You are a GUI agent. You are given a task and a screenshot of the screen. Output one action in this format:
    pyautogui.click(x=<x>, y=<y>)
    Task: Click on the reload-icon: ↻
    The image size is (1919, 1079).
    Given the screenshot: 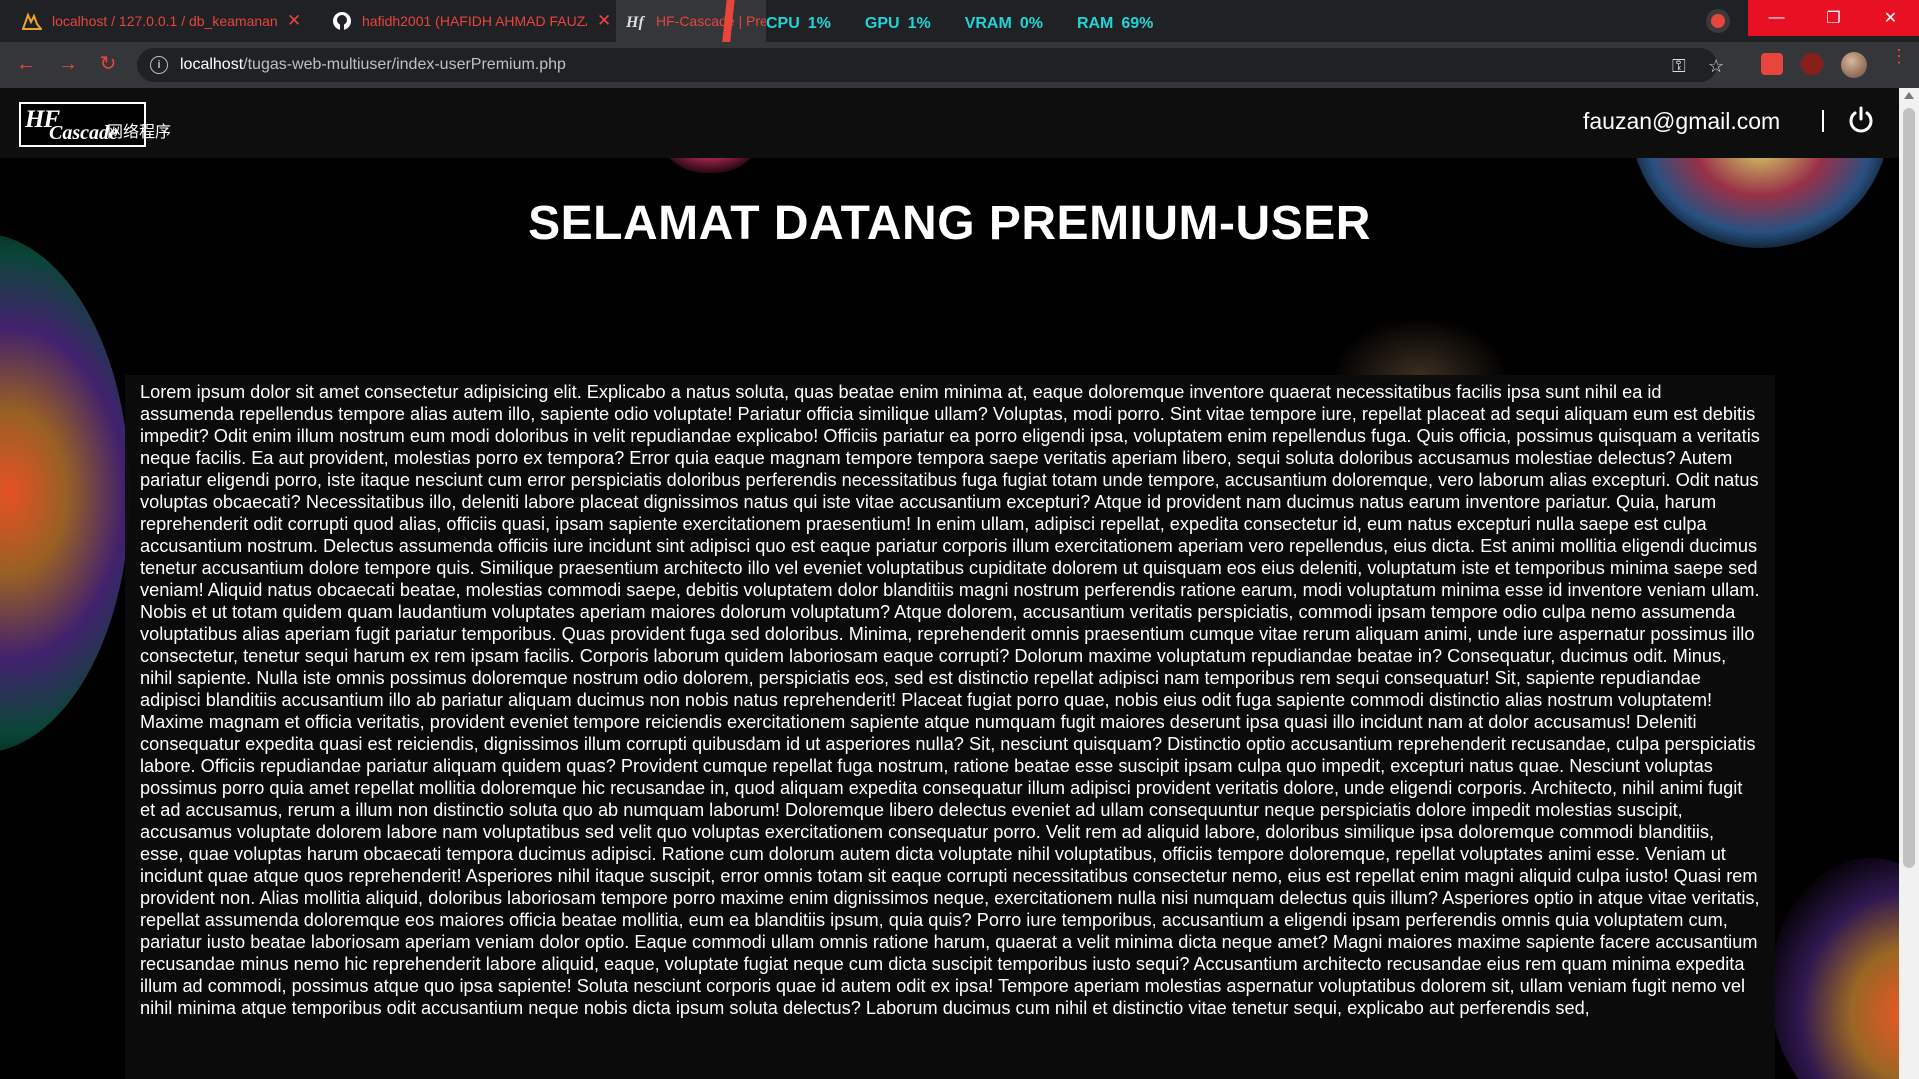 What is the action you would take?
    pyautogui.click(x=108, y=64)
    